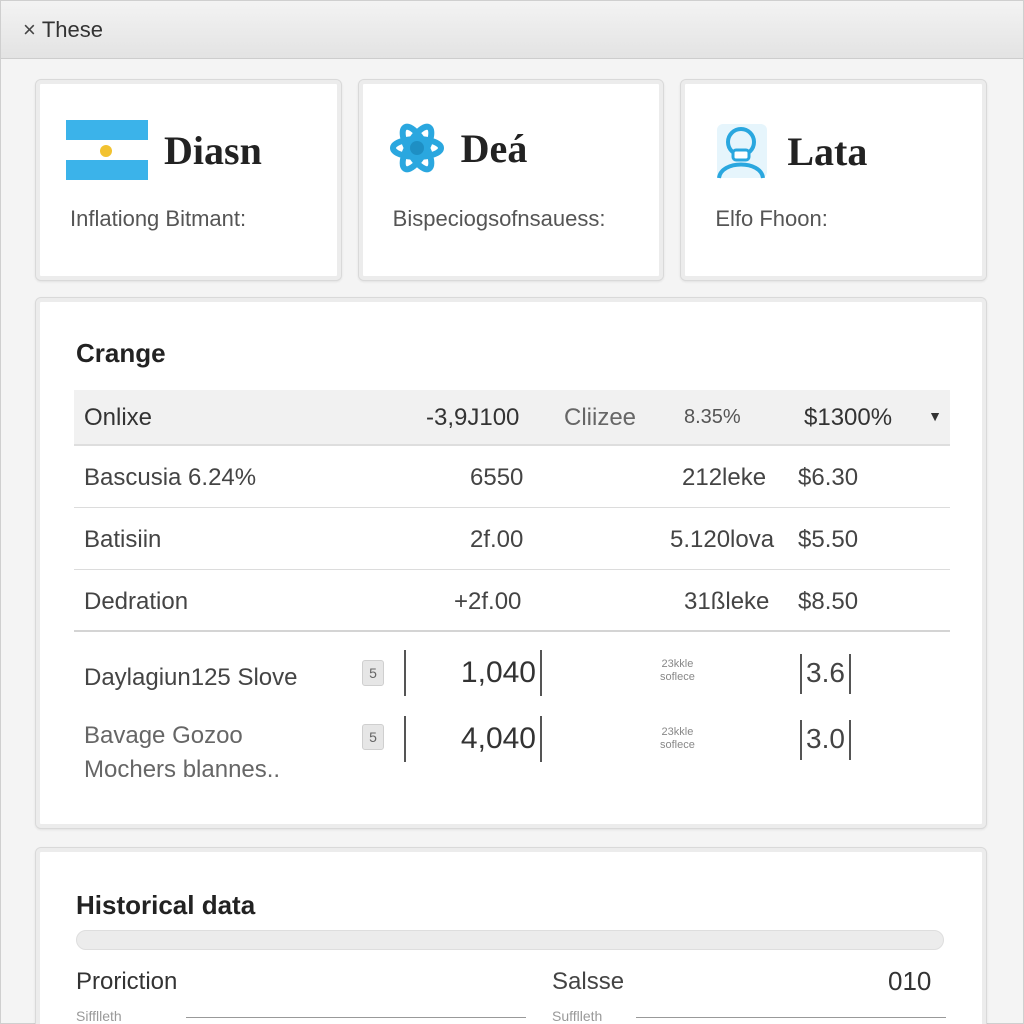  What do you see at coordinates (848, 417) in the screenshot?
I see `header-col-5: $1300%` at bounding box center [848, 417].